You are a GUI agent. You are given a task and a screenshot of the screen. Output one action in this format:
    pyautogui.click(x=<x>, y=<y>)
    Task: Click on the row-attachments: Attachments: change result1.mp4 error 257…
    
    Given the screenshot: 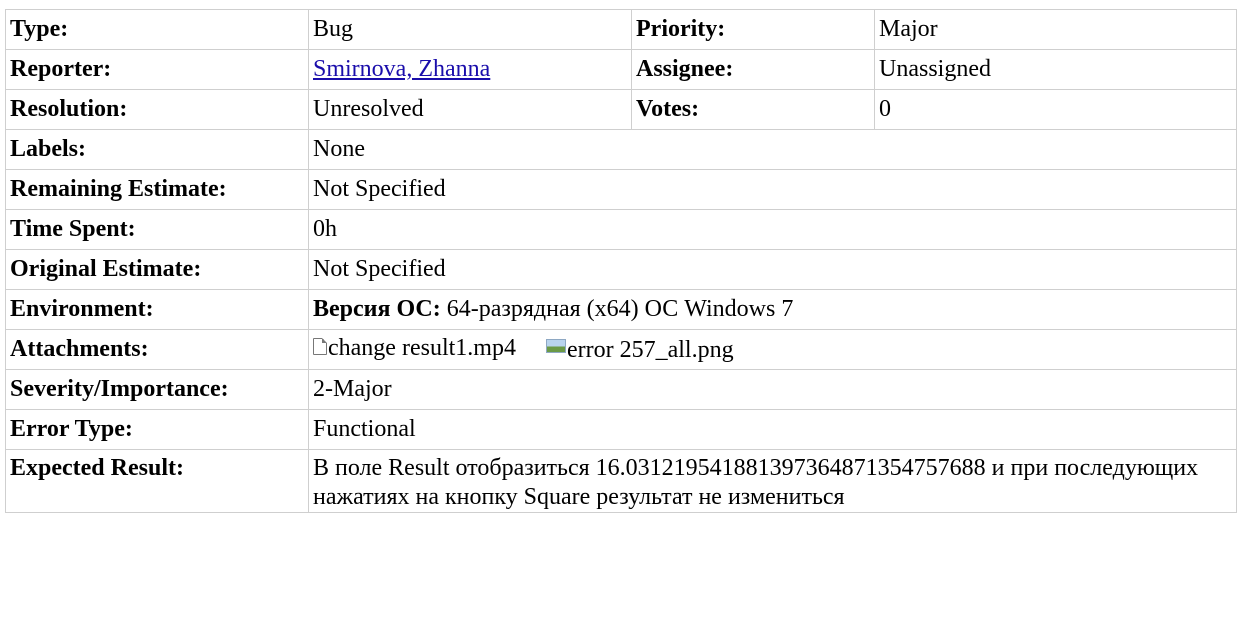 What is the action you would take?
    pyautogui.click(x=621, y=349)
    